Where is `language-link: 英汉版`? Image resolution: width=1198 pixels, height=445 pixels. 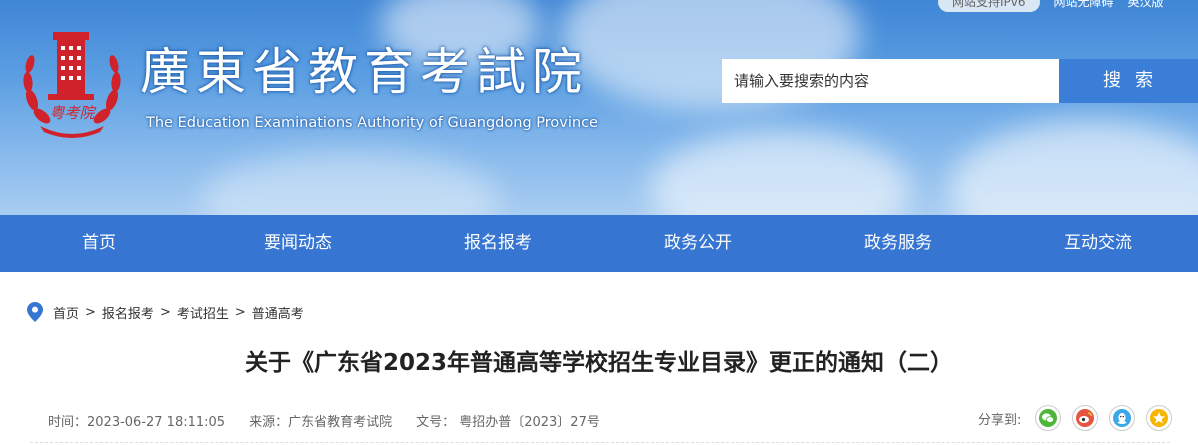 language-link: 英汉版 is located at coordinates (1146, 6).